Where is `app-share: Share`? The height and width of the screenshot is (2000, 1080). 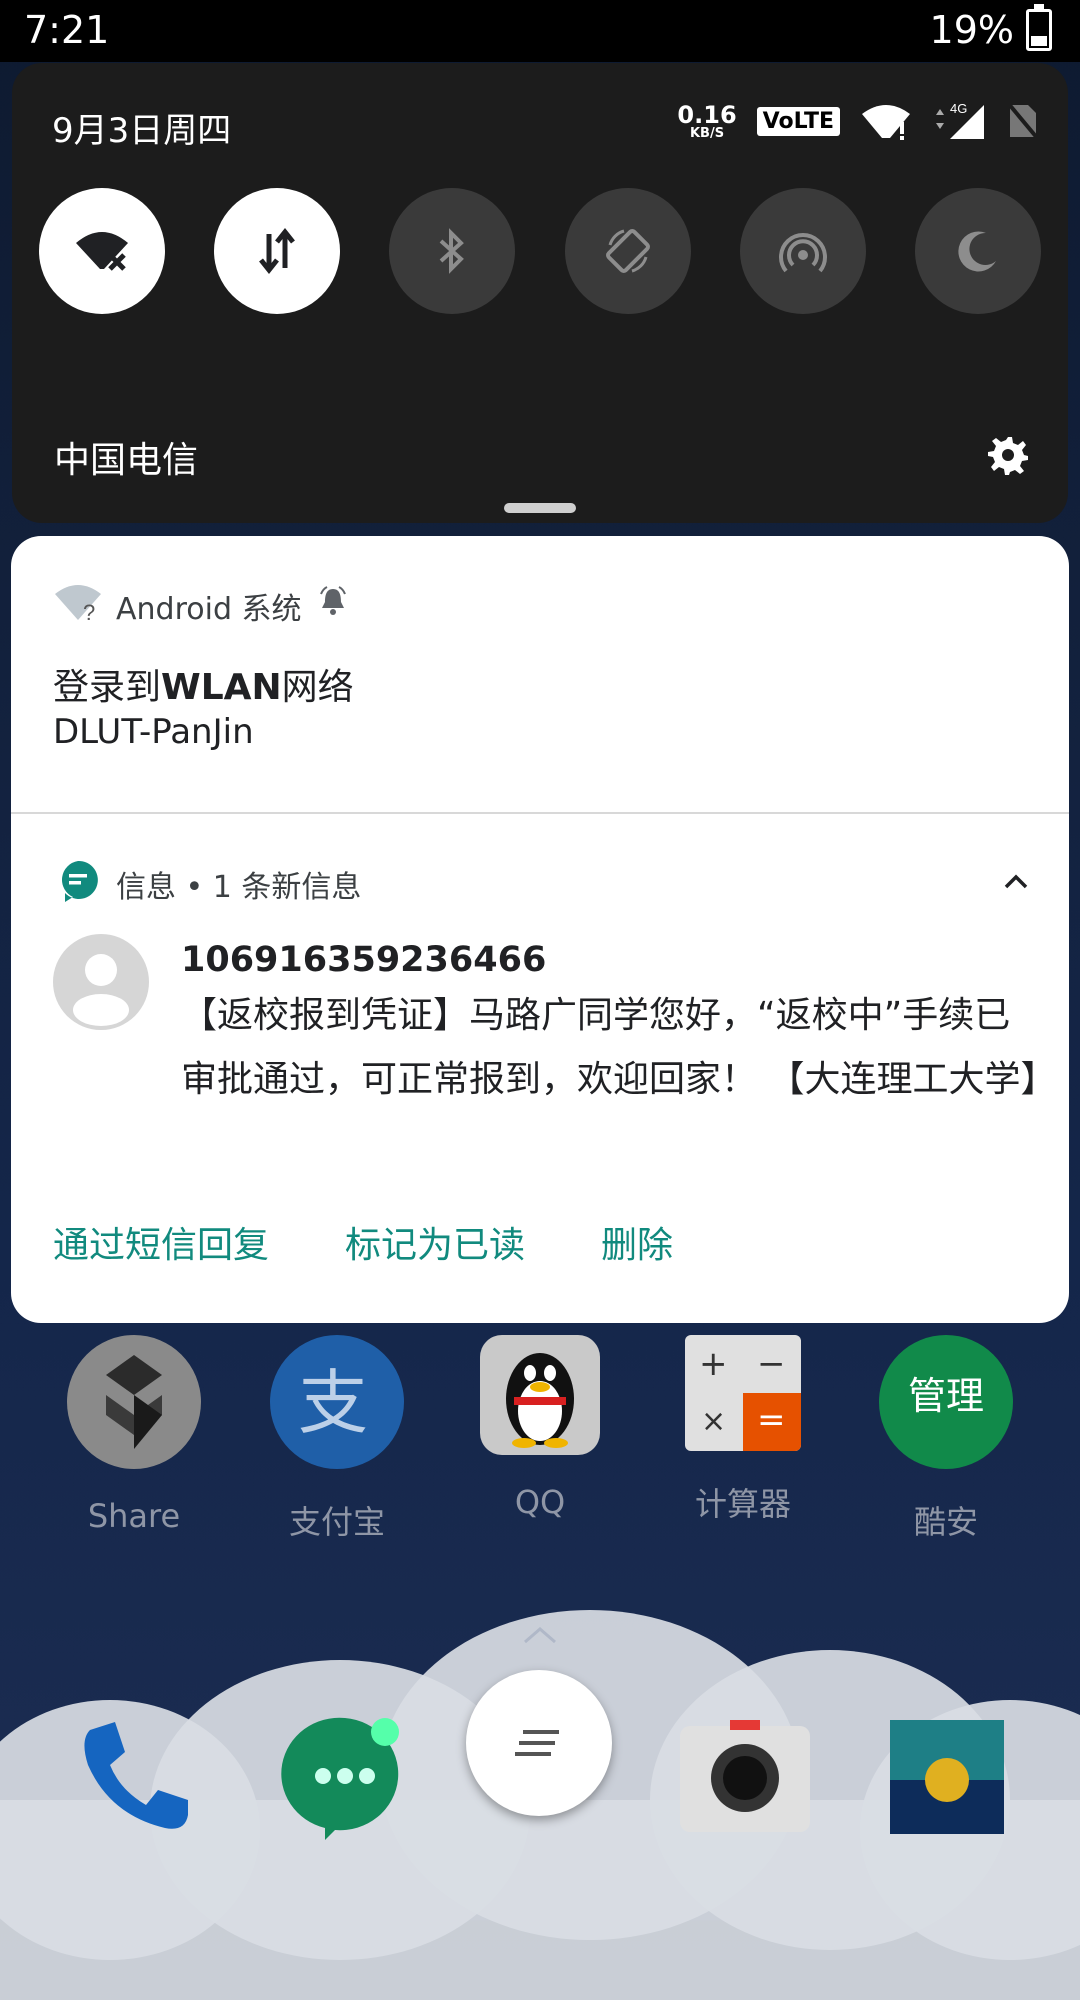
app-share: Share is located at coordinates (134, 1435).